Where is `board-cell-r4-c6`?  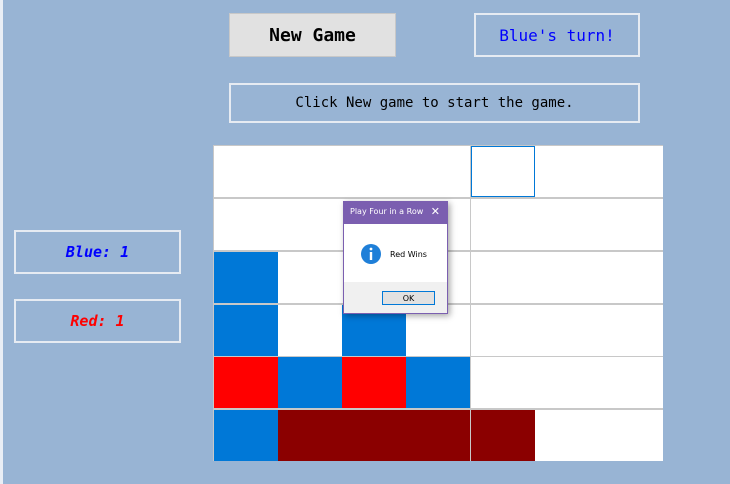 board-cell-r4-c6 is located at coordinates (631, 382).